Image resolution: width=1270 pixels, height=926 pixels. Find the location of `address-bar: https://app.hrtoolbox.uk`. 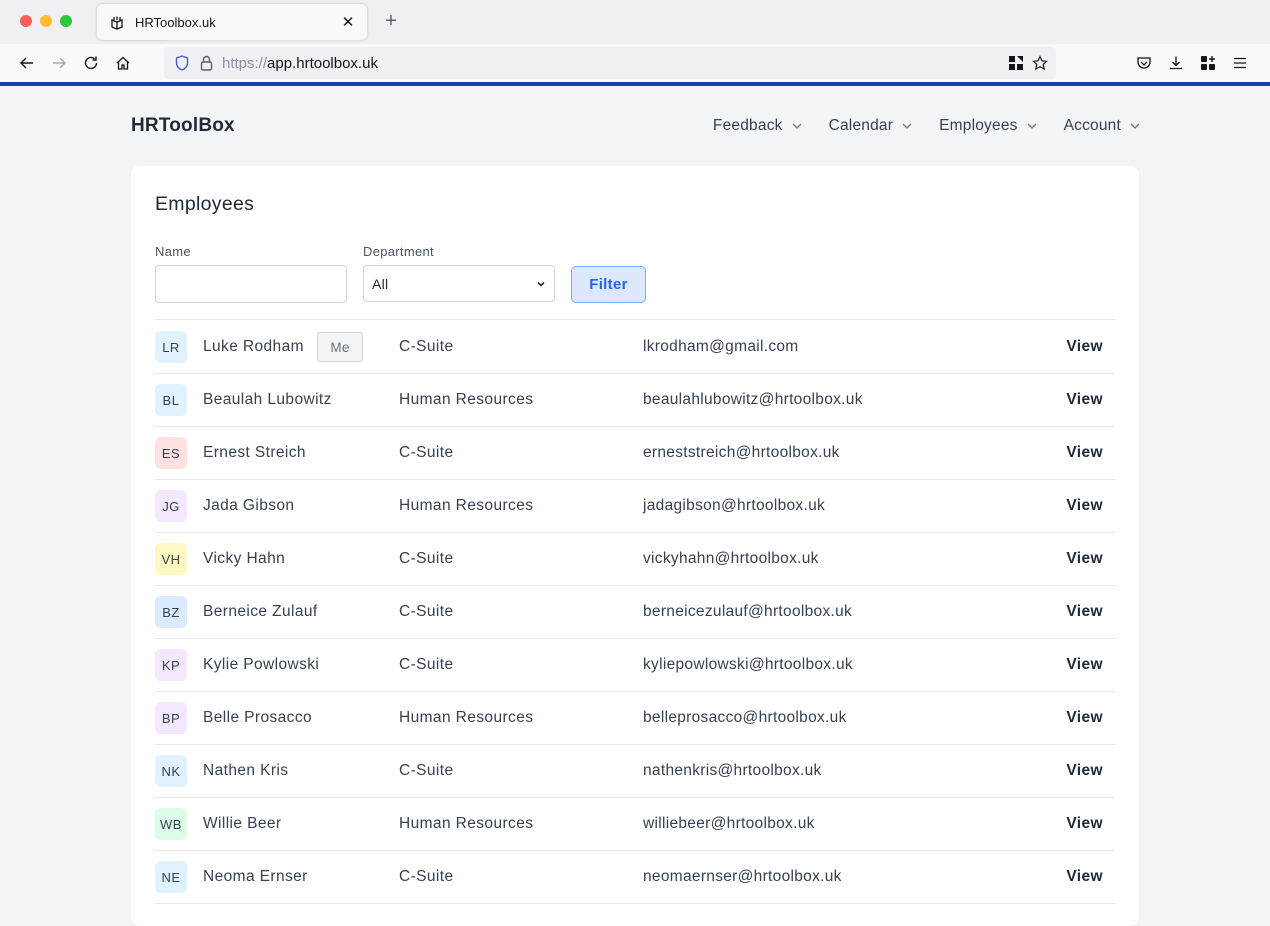

address-bar: https://app.hrtoolbox.uk is located at coordinates (610, 63).